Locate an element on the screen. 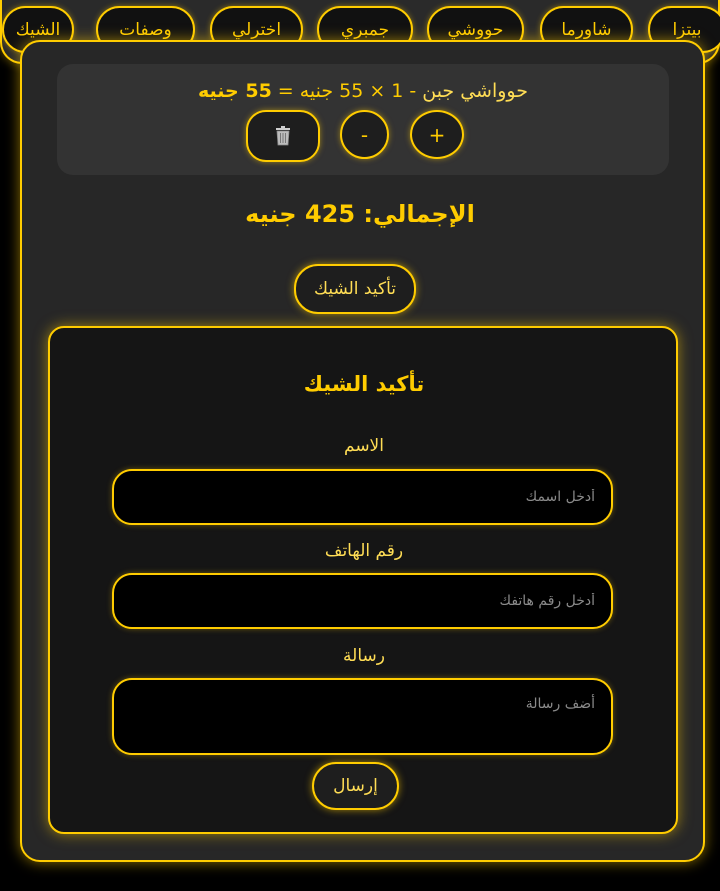 The width and height of the screenshot is (720, 891). cart-item-subtotal: 55 جنيه is located at coordinates (235, 91).